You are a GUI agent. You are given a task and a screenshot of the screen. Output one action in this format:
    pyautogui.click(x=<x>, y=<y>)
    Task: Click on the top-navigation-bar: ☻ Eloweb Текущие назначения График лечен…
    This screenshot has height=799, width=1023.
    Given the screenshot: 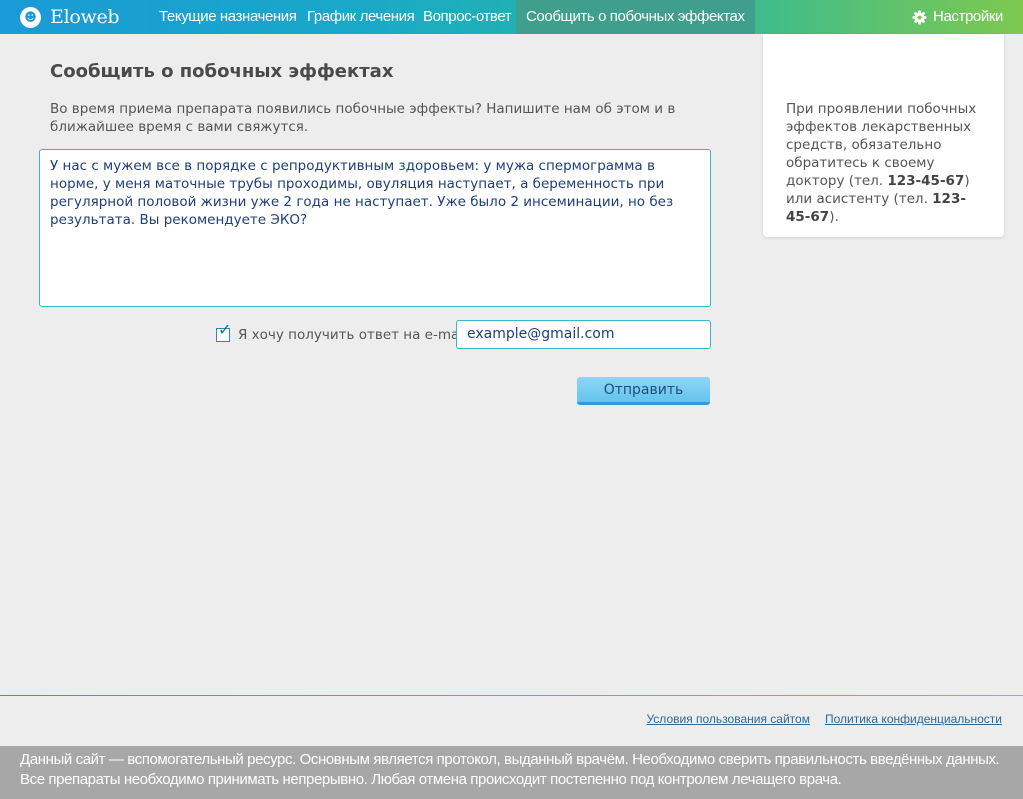 What is the action you would take?
    pyautogui.click(x=511, y=17)
    